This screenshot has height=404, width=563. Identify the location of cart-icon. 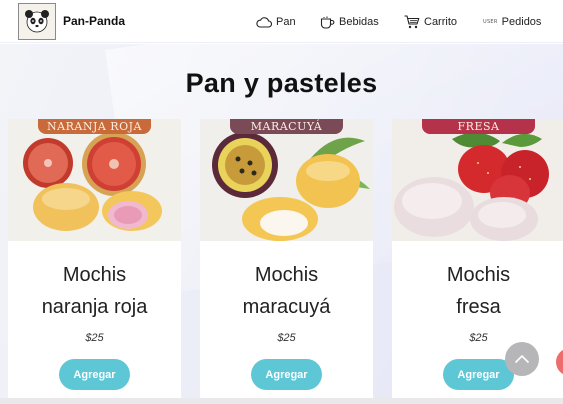
(412, 22).